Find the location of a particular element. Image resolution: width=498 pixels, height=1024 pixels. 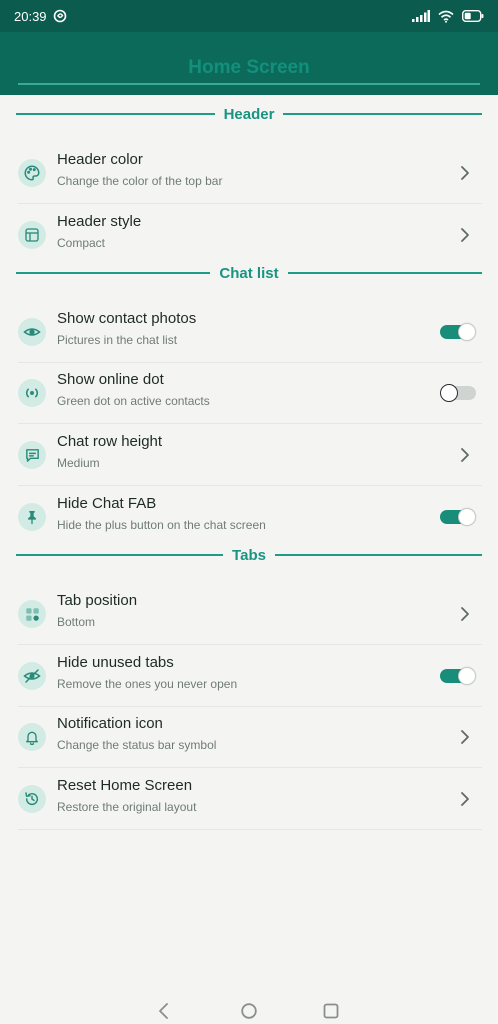

battery-icon is located at coordinates (473, 16).